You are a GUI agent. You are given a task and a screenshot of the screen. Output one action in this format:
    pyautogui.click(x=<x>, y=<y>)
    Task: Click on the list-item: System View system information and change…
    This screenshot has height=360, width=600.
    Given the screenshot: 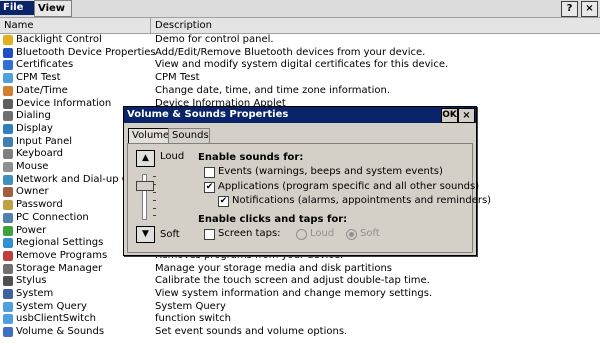 What is the action you would take?
    pyautogui.click(x=300, y=294)
    